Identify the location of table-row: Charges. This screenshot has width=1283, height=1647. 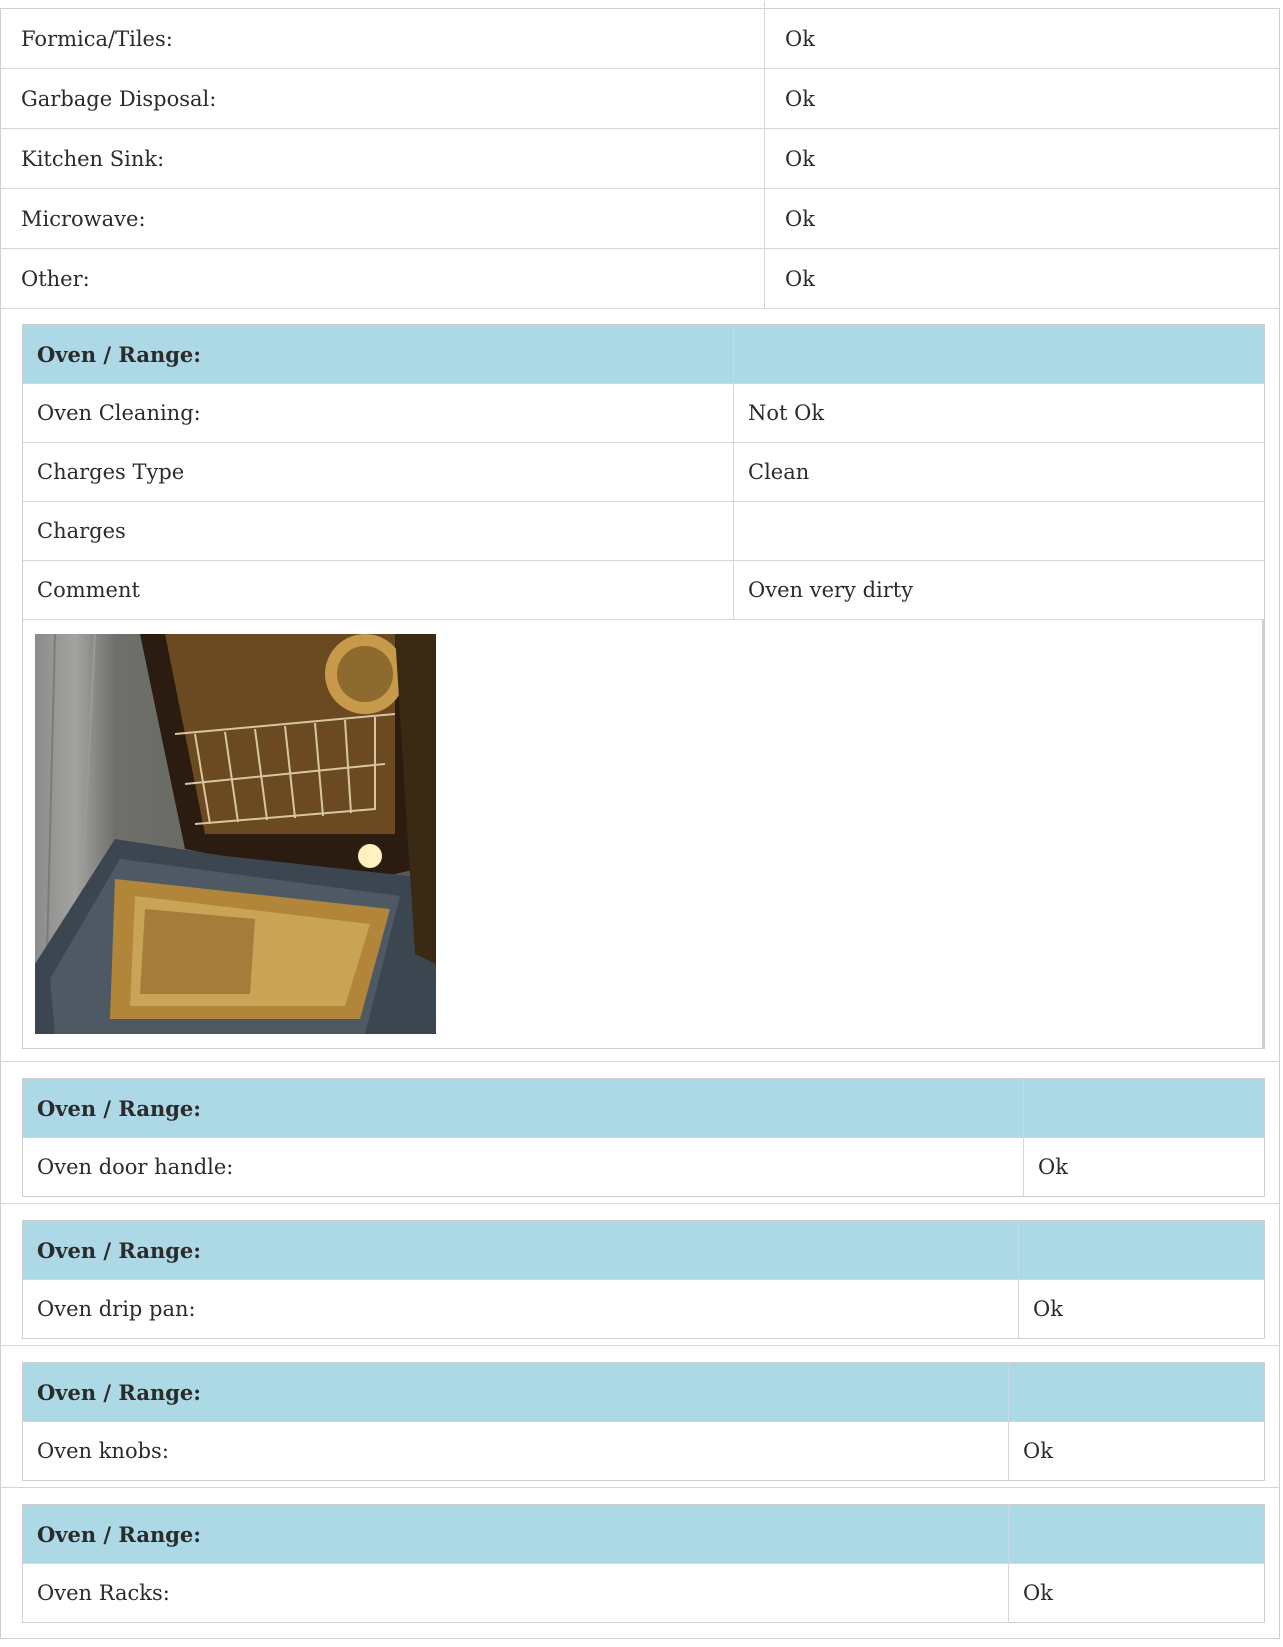
(643, 531).